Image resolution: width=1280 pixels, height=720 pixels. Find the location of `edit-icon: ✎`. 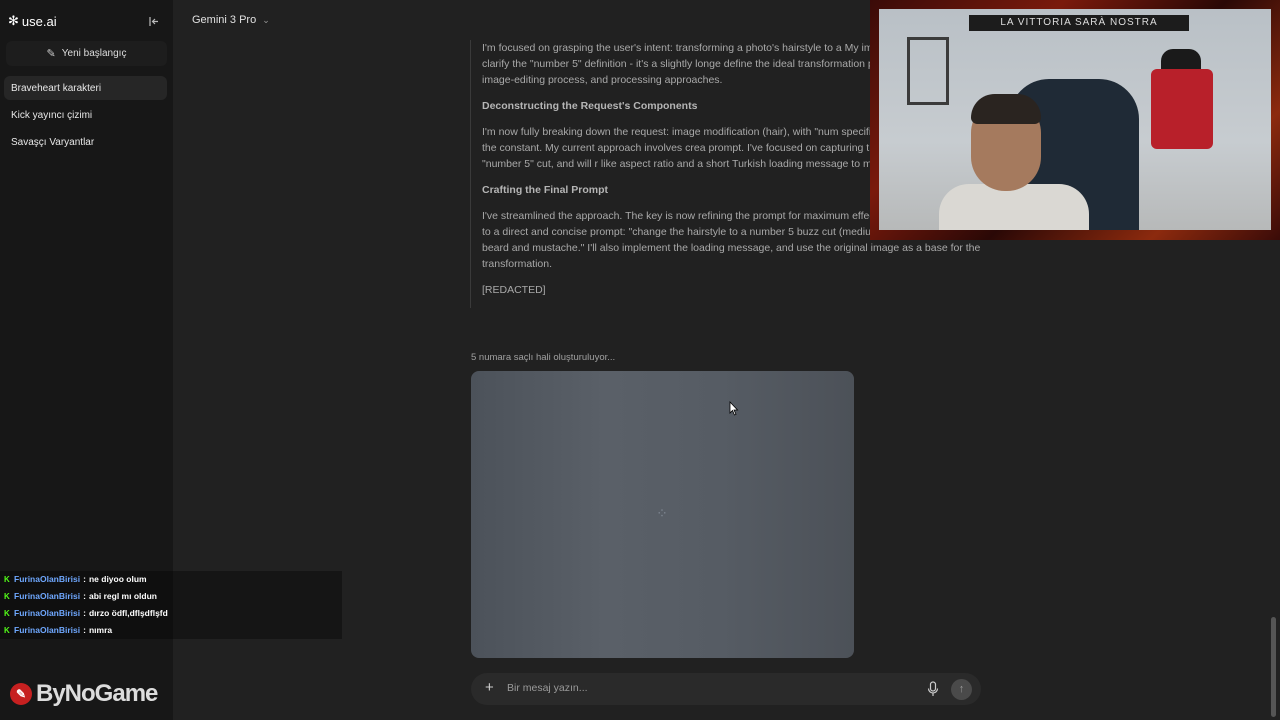

edit-icon: ✎ is located at coordinates (51, 54).